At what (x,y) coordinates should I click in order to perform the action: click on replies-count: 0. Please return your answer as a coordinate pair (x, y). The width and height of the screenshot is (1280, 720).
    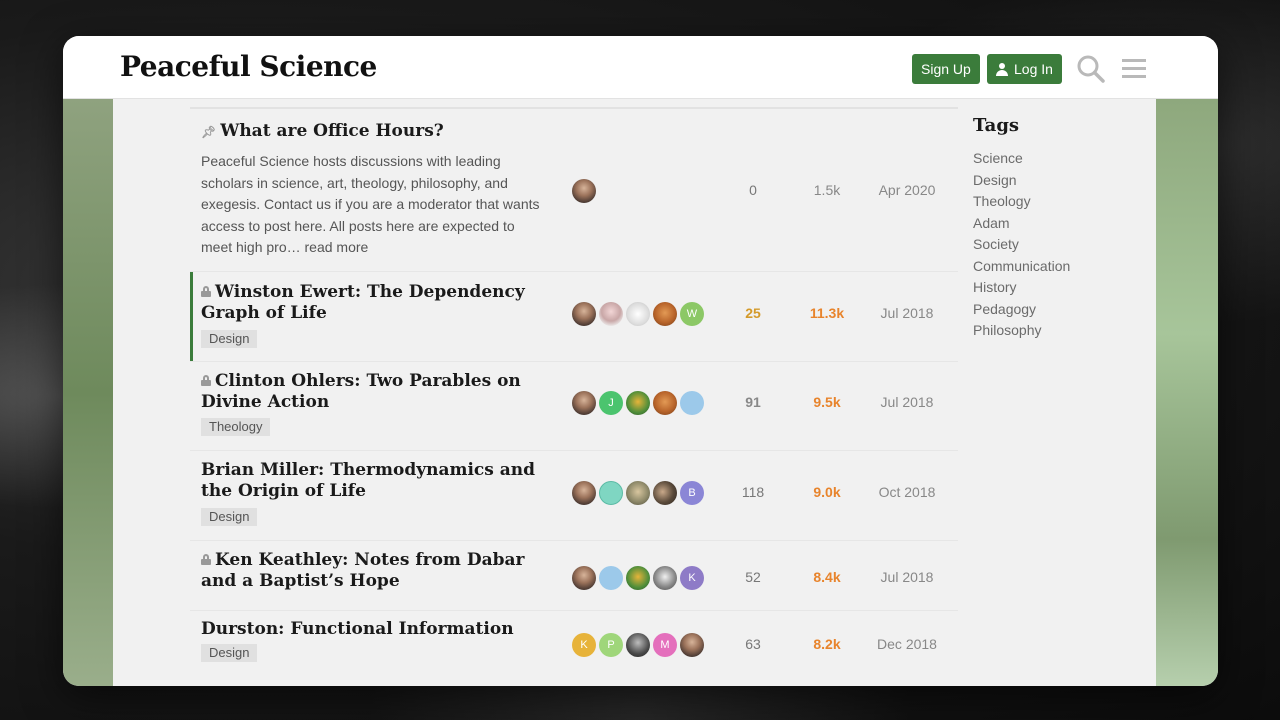
    Looking at the image, I should click on (753, 190).